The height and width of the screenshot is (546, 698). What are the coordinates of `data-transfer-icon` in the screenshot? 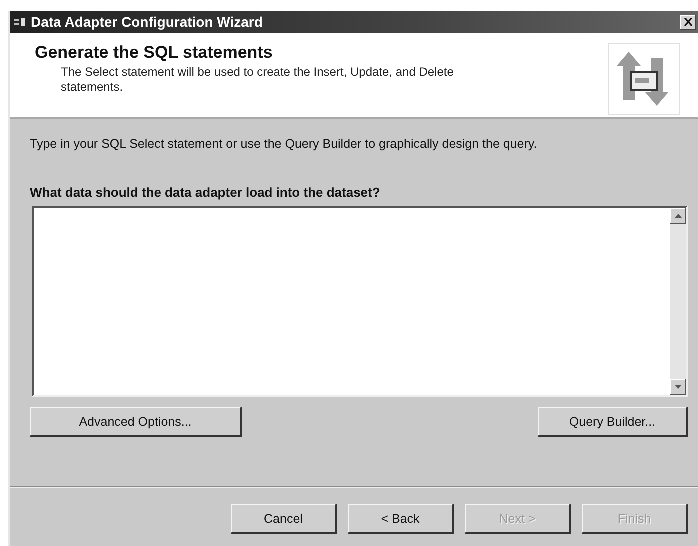 It's located at (644, 79).